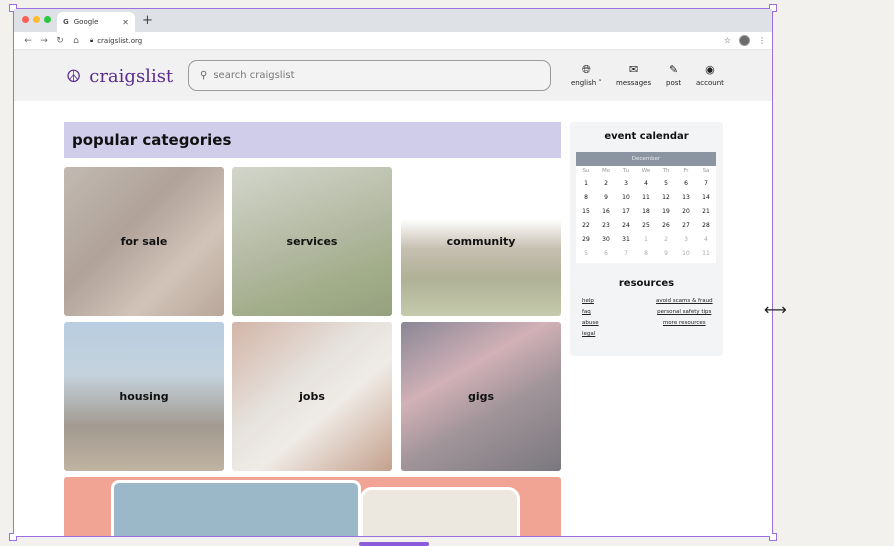 This screenshot has height=546, width=894. I want to click on calendar-day: 21, so click(706, 212).